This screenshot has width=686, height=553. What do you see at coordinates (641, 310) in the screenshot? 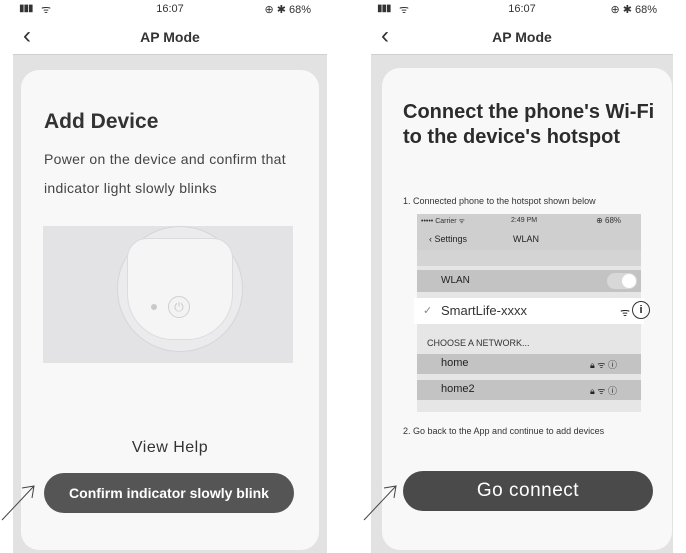
I see `info-icon: i` at bounding box center [641, 310].